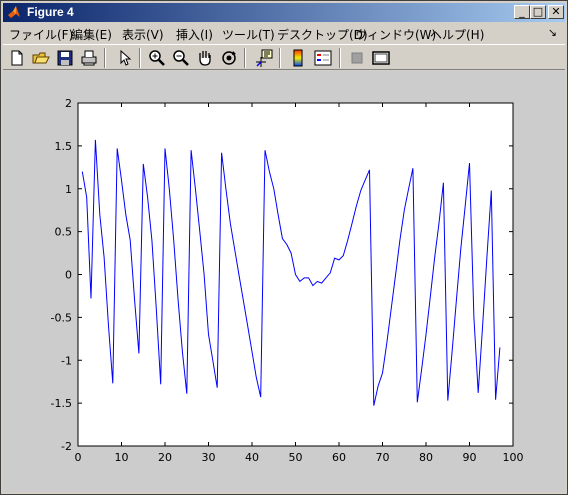  I want to click on x-tick-label: 70, so click(383, 457).